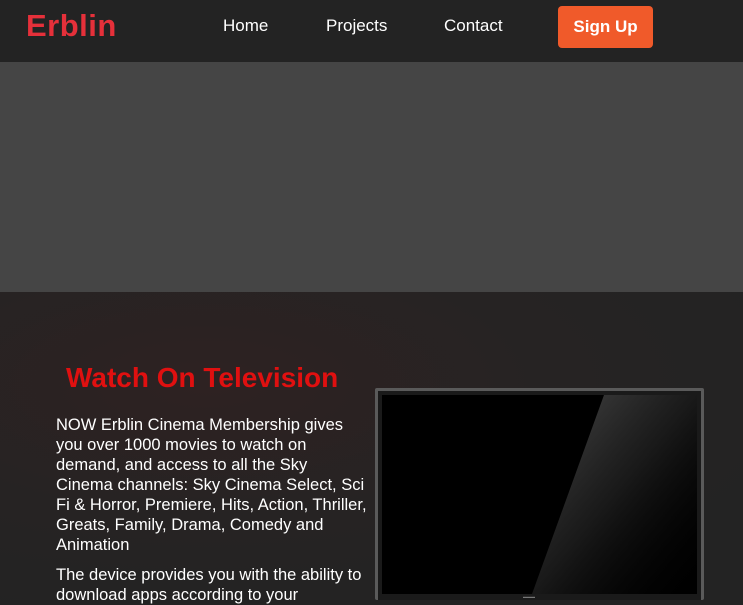  What do you see at coordinates (202, 377) in the screenshot?
I see `section-title: Watch On Television` at bounding box center [202, 377].